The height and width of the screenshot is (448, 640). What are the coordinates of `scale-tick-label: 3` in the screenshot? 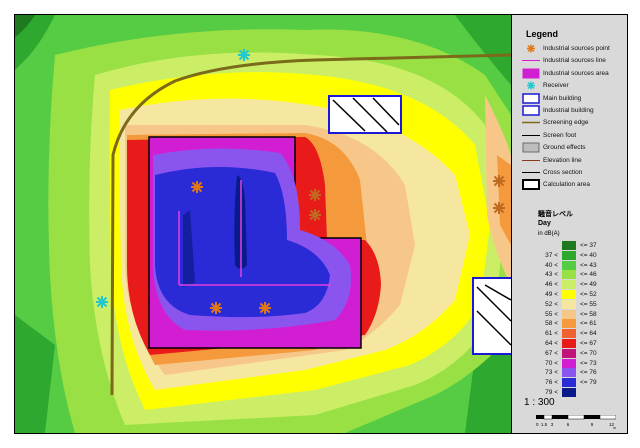 It's located at (552, 424).